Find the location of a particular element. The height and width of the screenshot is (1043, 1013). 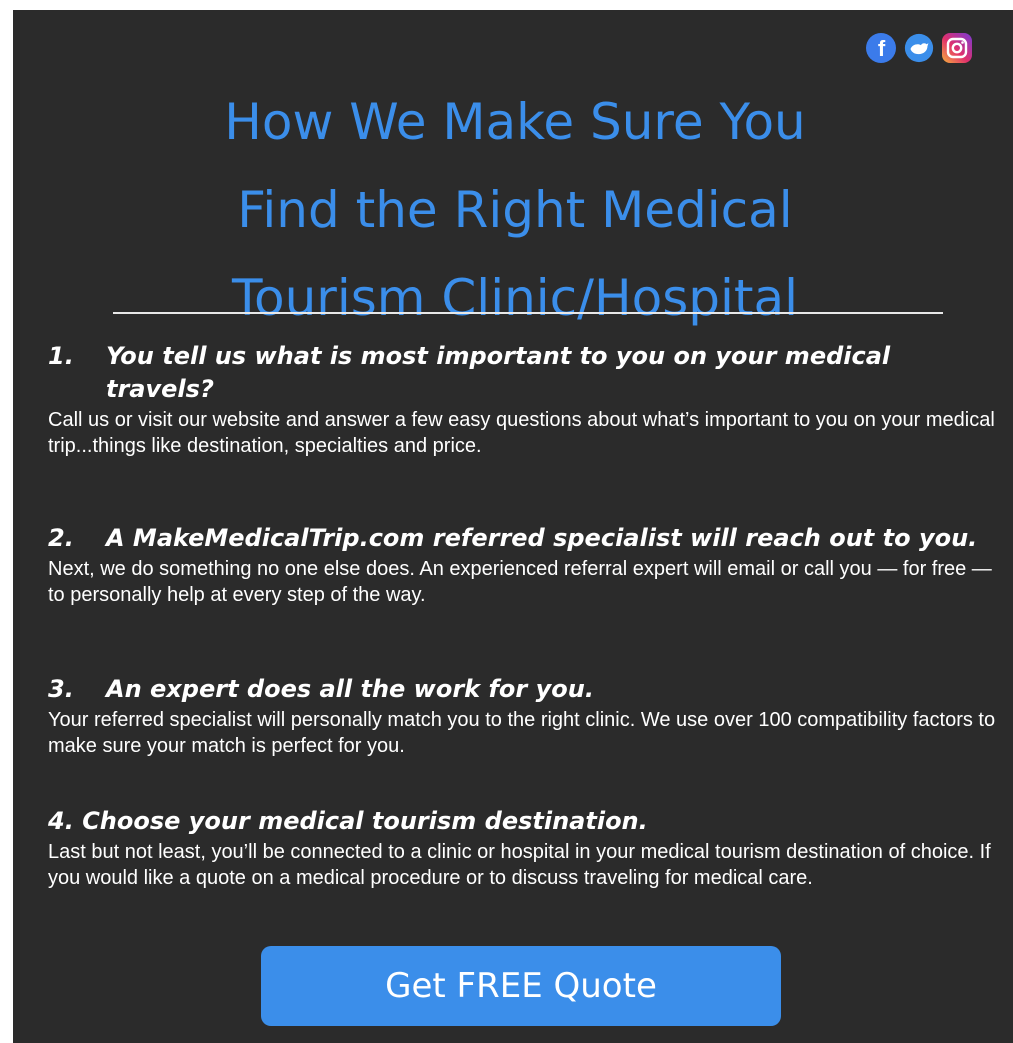

instagram-icon is located at coordinates (957, 48).